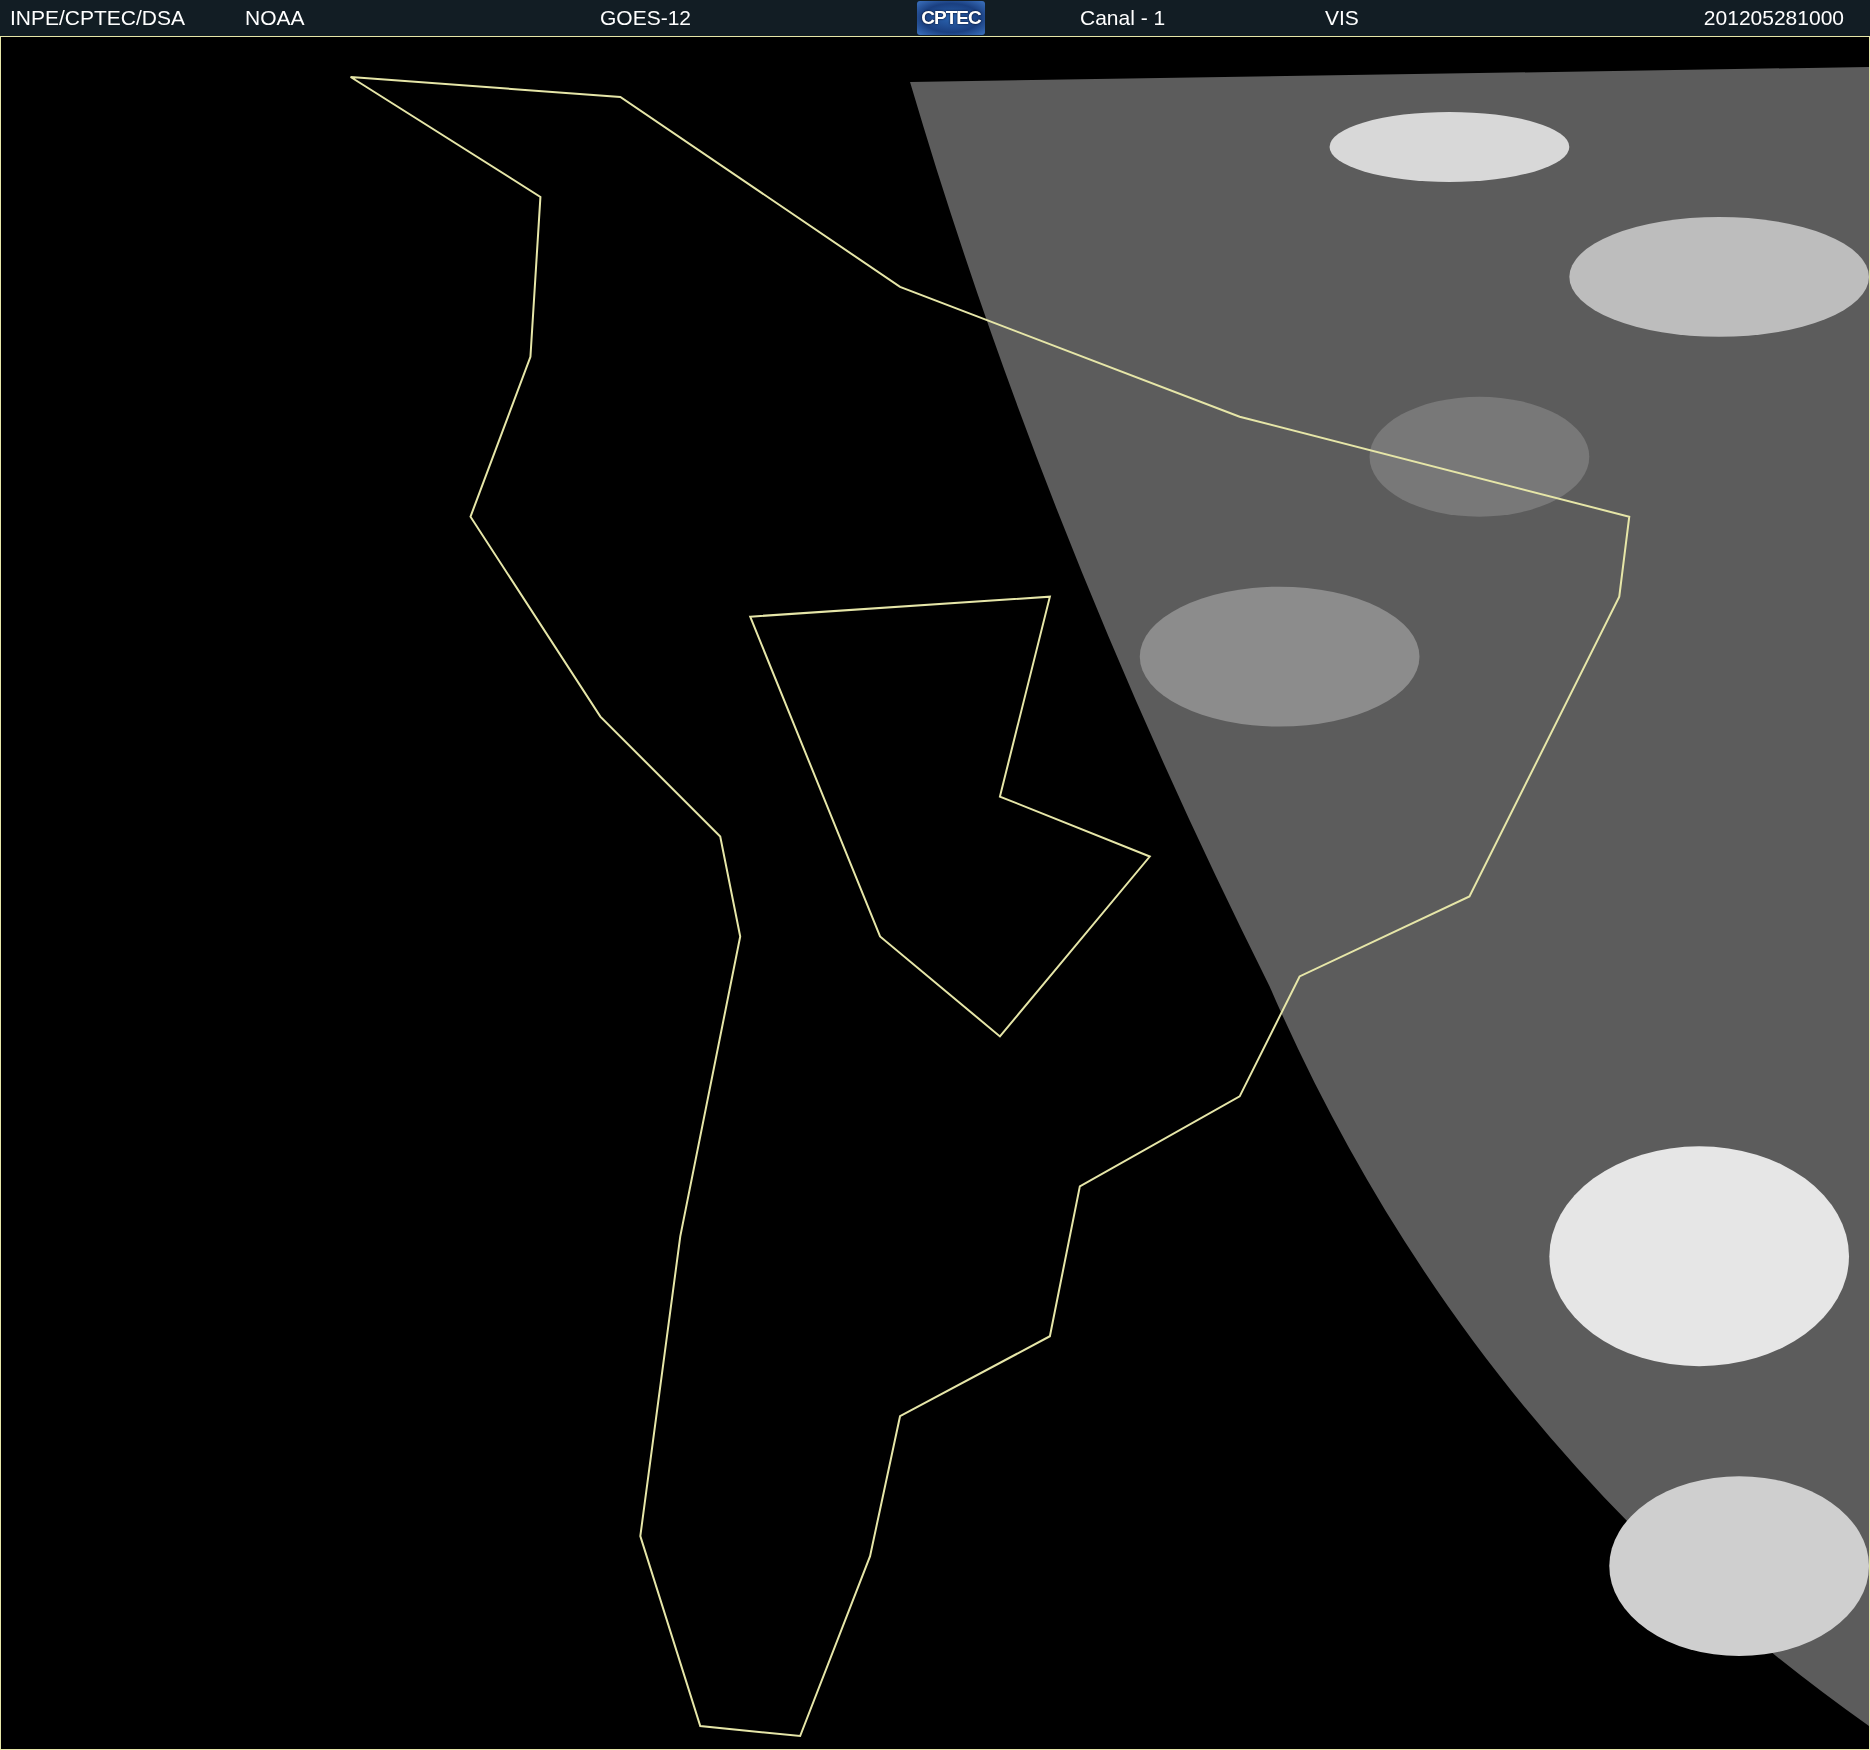 This screenshot has height=1750, width=1870. I want to click on header-label: INPE/CPTEC/DSA, so click(98, 18).